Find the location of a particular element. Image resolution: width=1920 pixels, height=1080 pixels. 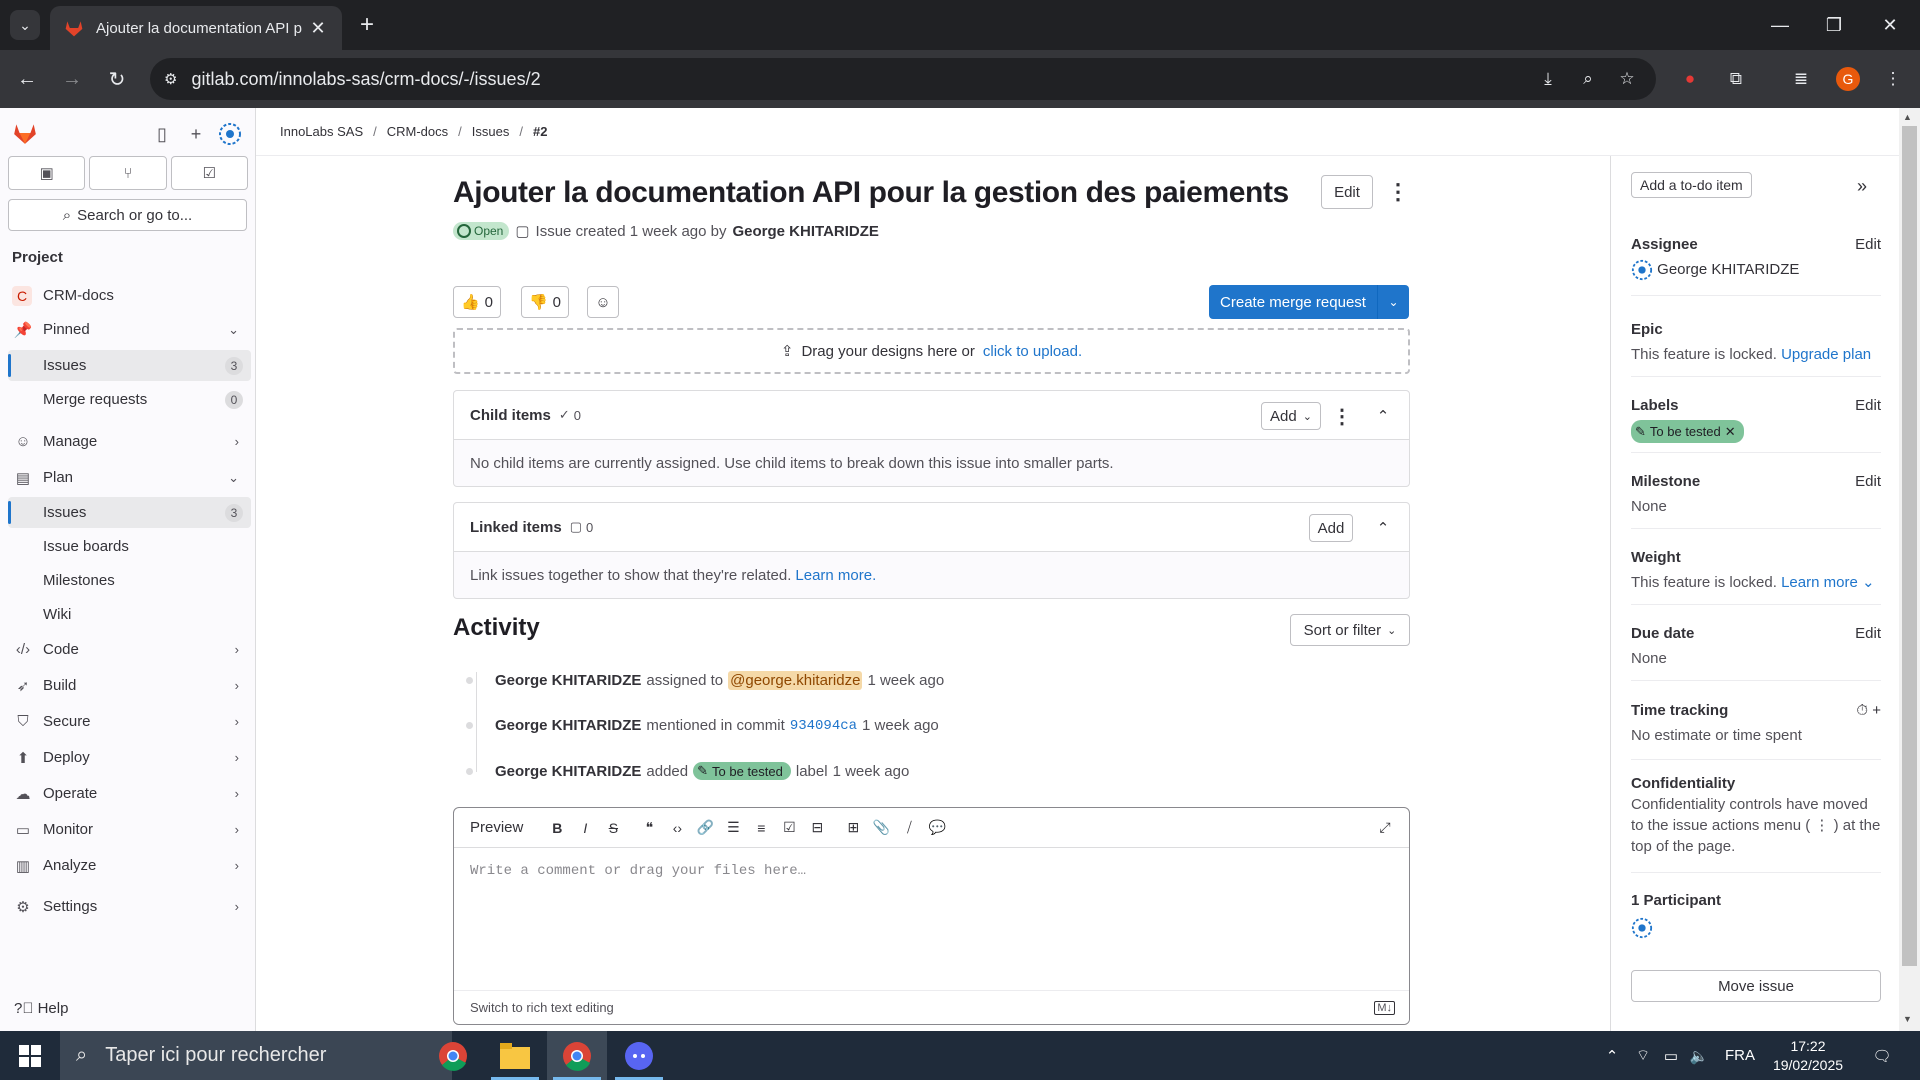

collapse-sidebar-icon: » is located at coordinates (1862, 186).